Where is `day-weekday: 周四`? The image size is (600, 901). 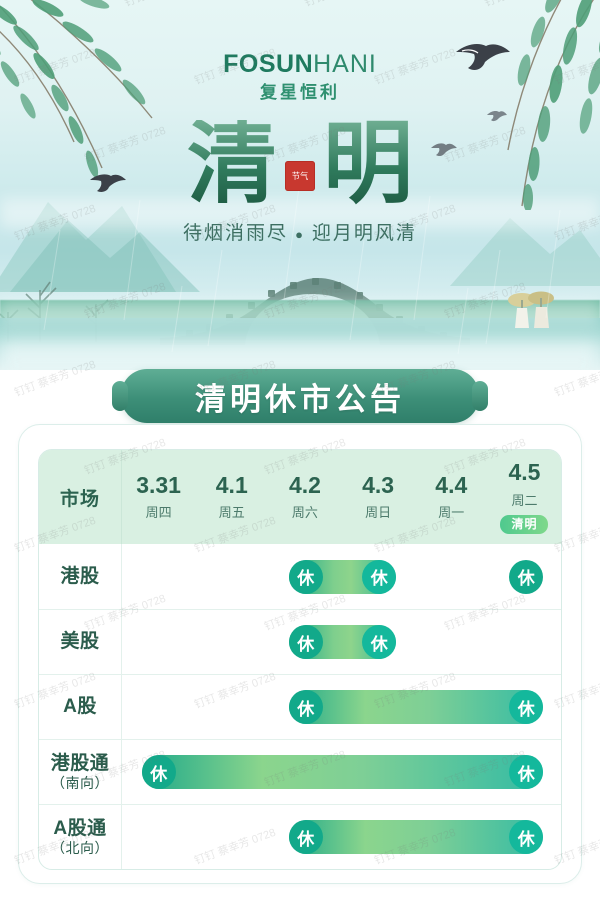
day-weekday: 周四 is located at coordinates (158, 513).